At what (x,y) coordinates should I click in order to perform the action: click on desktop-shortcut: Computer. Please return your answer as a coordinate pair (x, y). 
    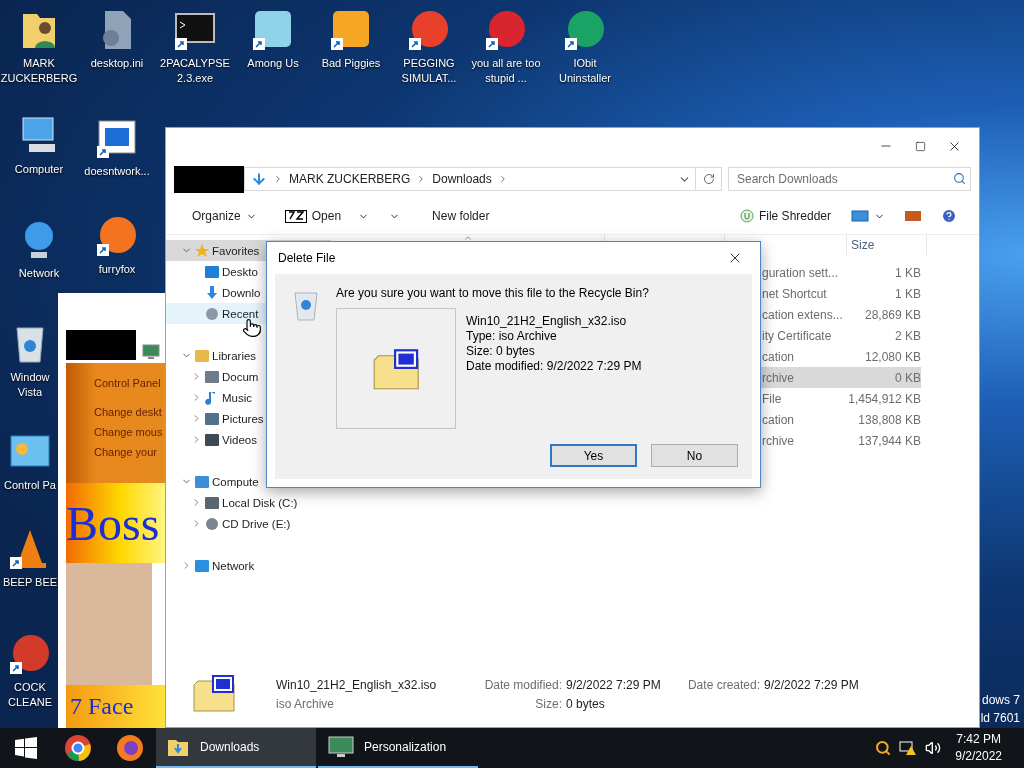
    Looking at the image, I should click on (39, 145).